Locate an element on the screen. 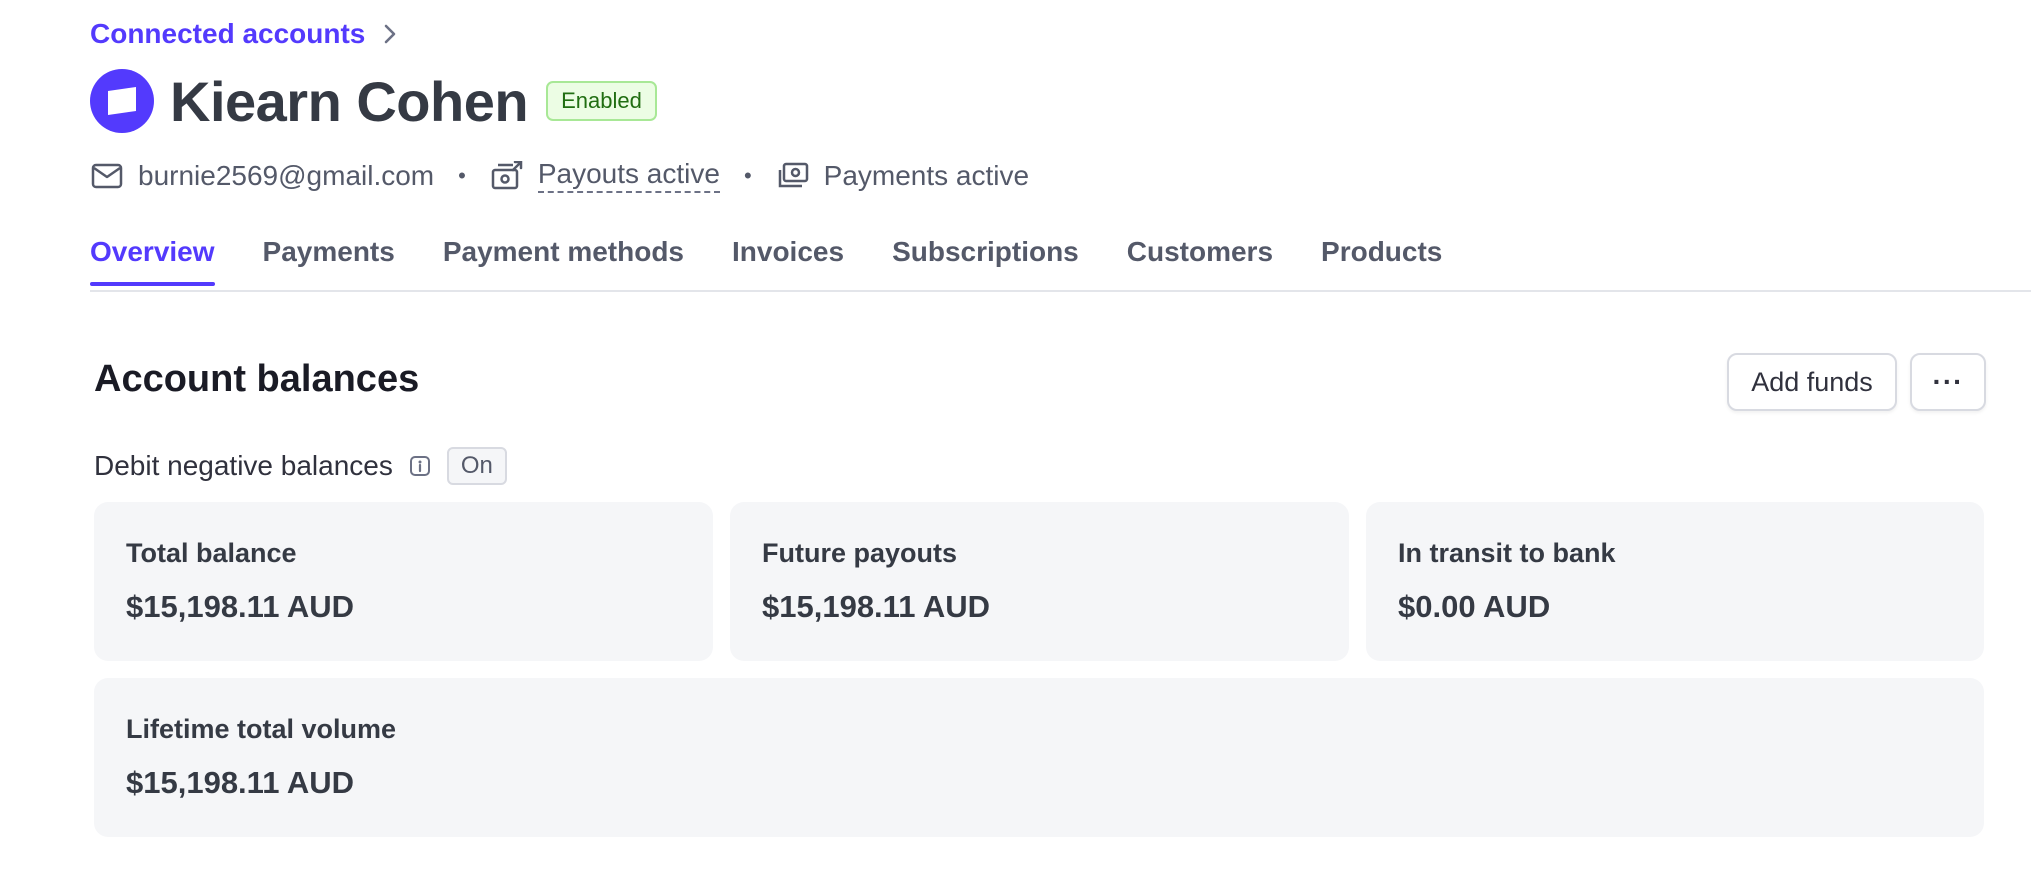  debit-negative-balances-row: Debit negative balances On is located at coordinates (300, 466).